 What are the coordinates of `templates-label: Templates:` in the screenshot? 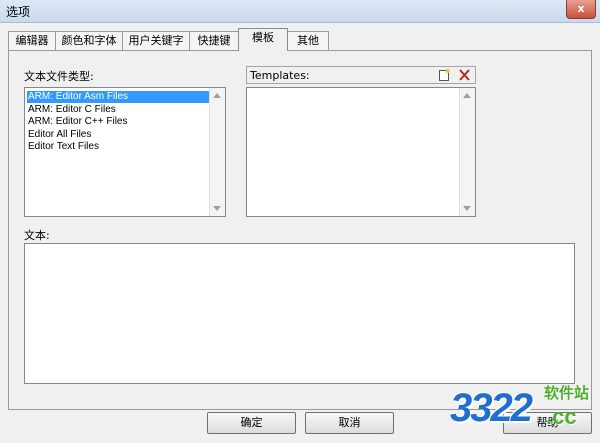 It's located at (280, 75).